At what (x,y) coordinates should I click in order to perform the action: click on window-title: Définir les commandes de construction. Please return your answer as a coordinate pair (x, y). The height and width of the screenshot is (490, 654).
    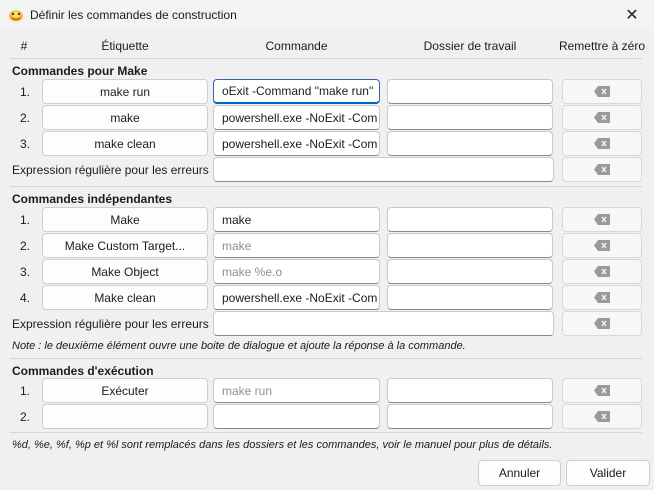
    Looking at the image, I should click on (133, 15).